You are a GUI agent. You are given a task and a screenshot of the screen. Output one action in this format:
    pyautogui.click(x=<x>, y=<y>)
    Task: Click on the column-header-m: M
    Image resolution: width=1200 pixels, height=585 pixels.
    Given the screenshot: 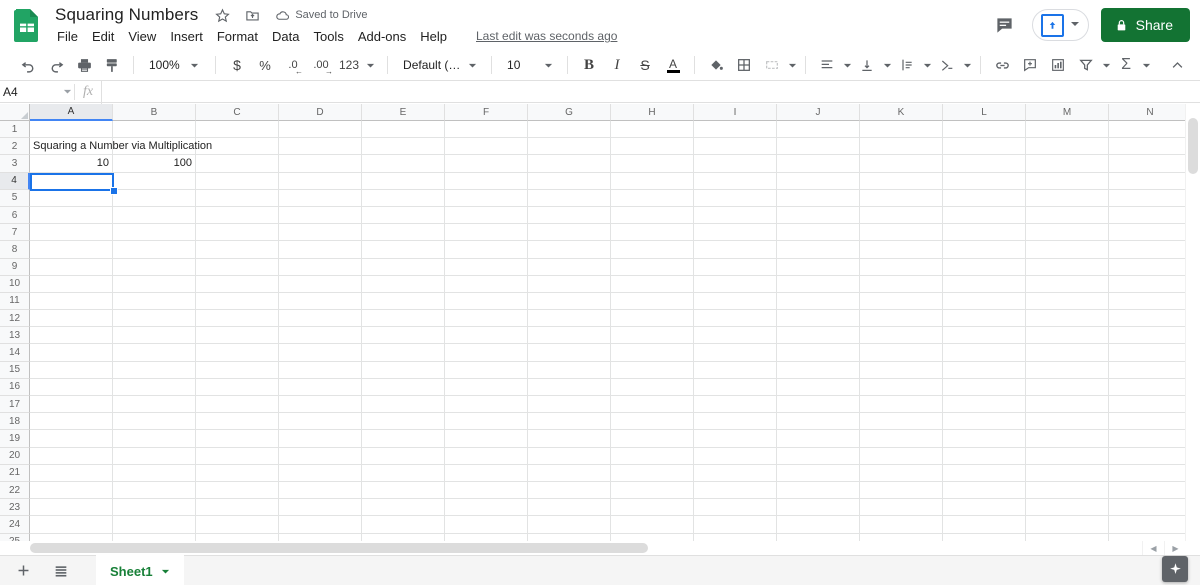 What is the action you would take?
    pyautogui.click(x=1067, y=112)
    